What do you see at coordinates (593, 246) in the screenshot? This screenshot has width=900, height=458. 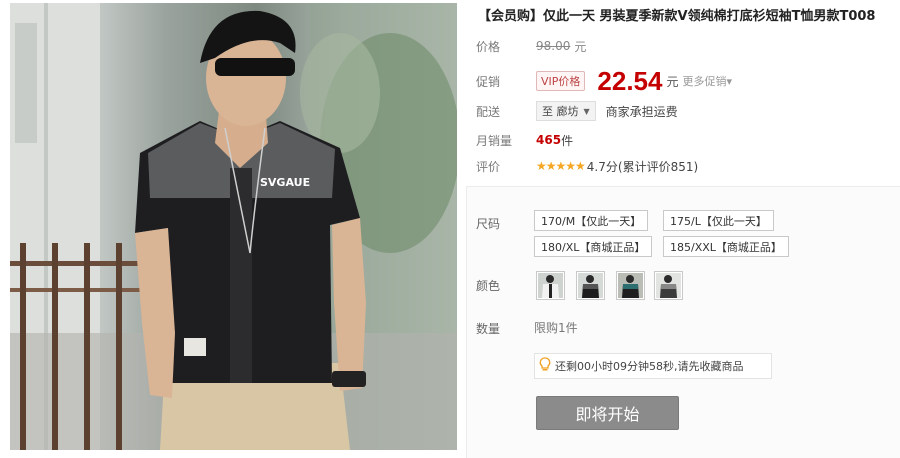 I see `size-option: 180/XL【商城正品】` at bounding box center [593, 246].